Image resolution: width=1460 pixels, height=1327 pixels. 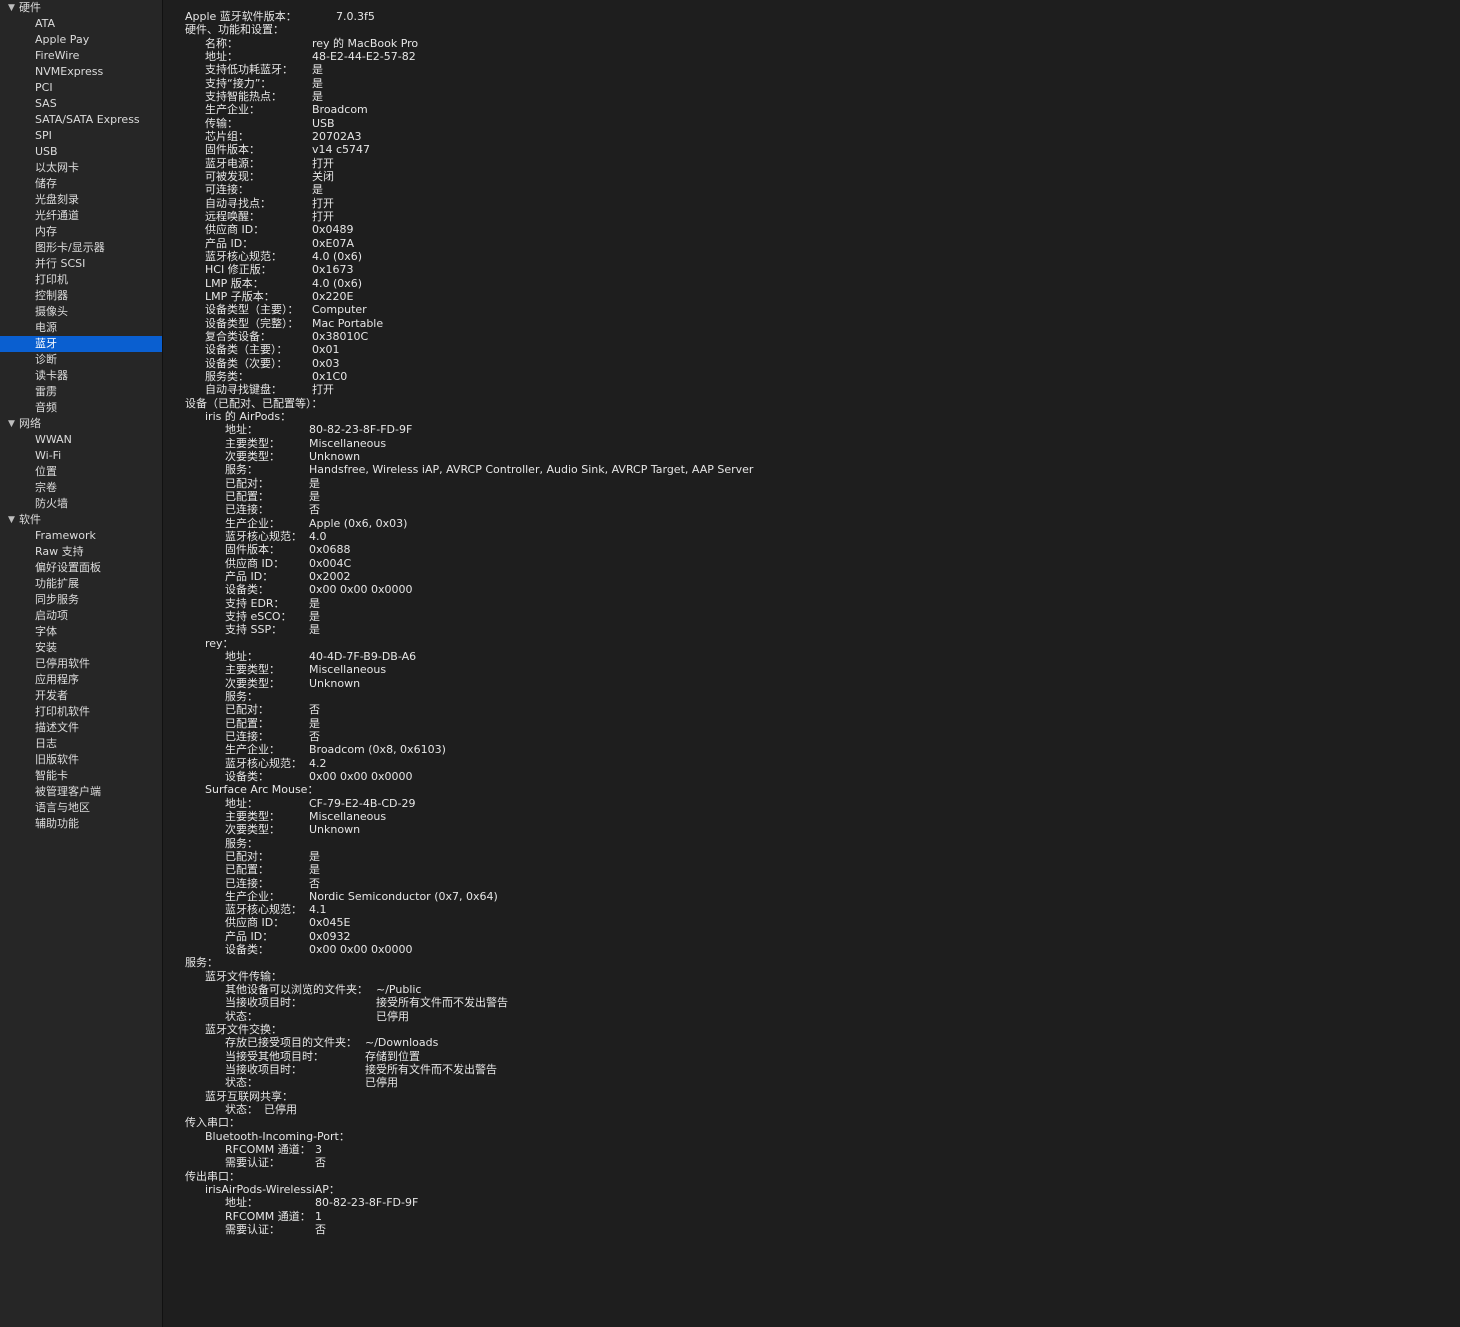 I want to click on sidebar-item: 光纤通道, so click(x=81, y=216).